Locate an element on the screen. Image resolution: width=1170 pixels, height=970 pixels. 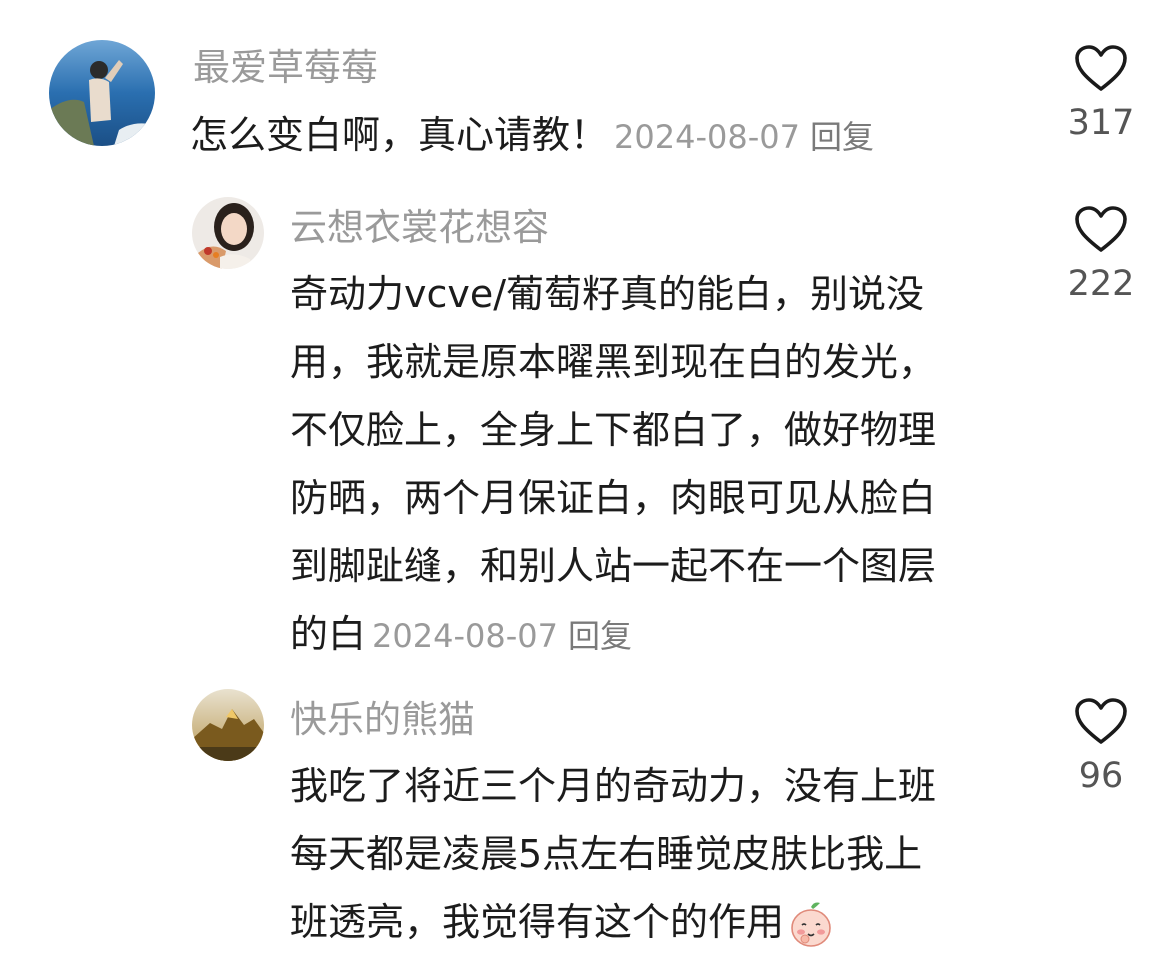
comment-username: 快乐的熊猫 is located at coordinates (382, 719).